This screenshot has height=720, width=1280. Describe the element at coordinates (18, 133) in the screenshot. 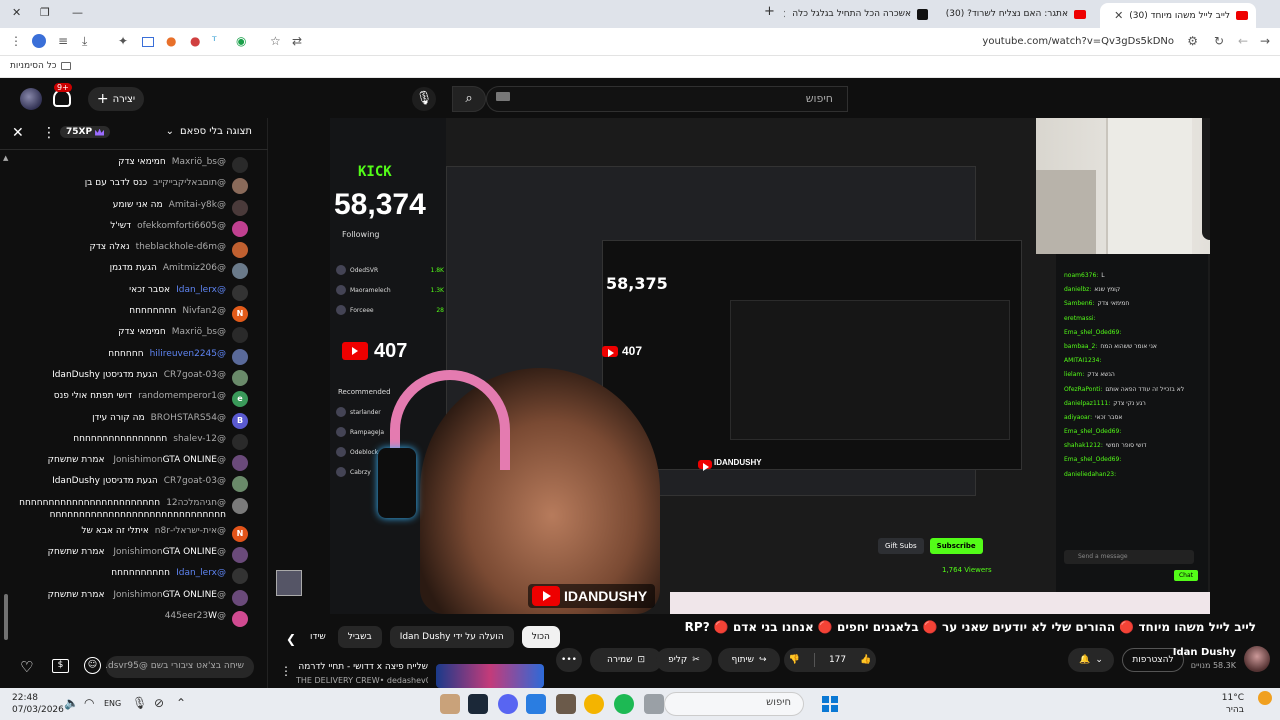

I see `close-chat-icon: ✕` at that location.